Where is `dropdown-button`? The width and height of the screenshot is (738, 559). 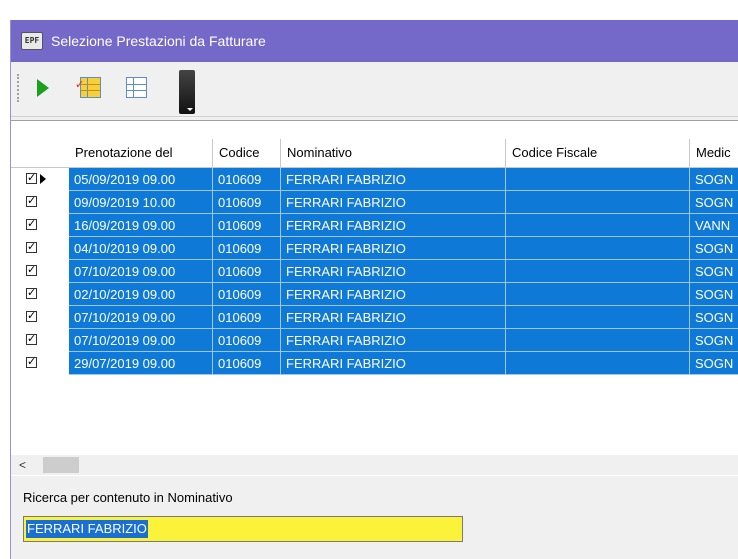
dropdown-button is located at coordinates (187, 92).